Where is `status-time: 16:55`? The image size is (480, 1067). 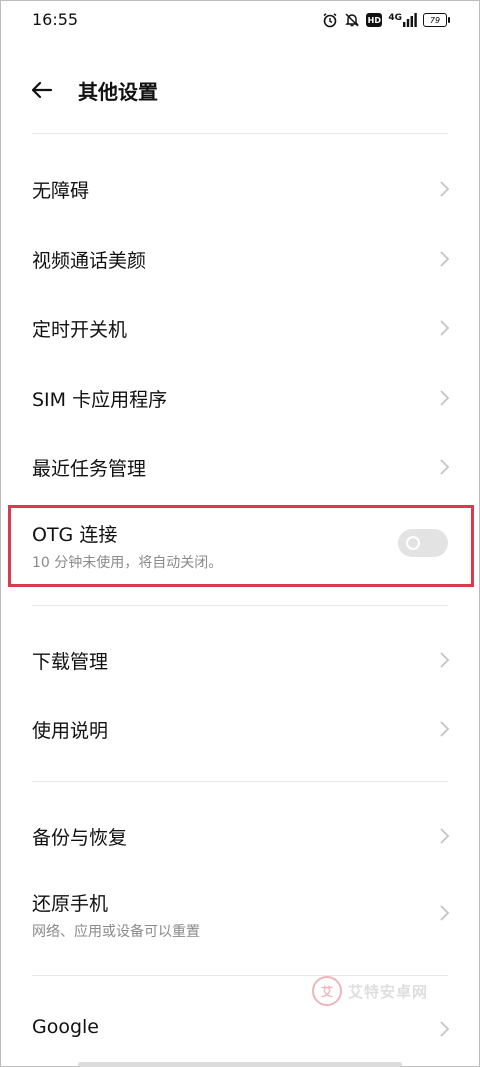
status-time: 16:55 is located at coordinates (55, 19).